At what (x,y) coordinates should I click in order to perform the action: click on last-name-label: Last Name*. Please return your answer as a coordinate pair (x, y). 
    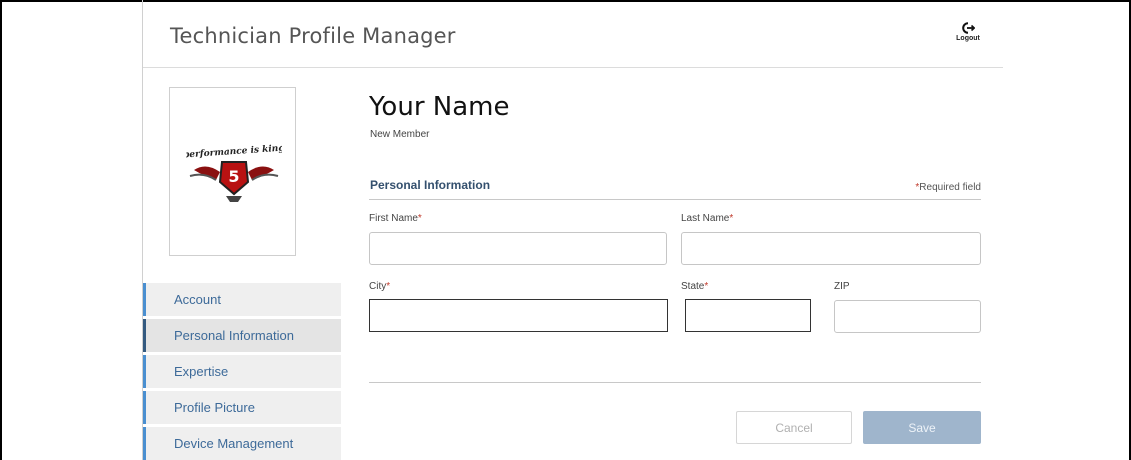
    Looking at the image, I should click on (707, 218).